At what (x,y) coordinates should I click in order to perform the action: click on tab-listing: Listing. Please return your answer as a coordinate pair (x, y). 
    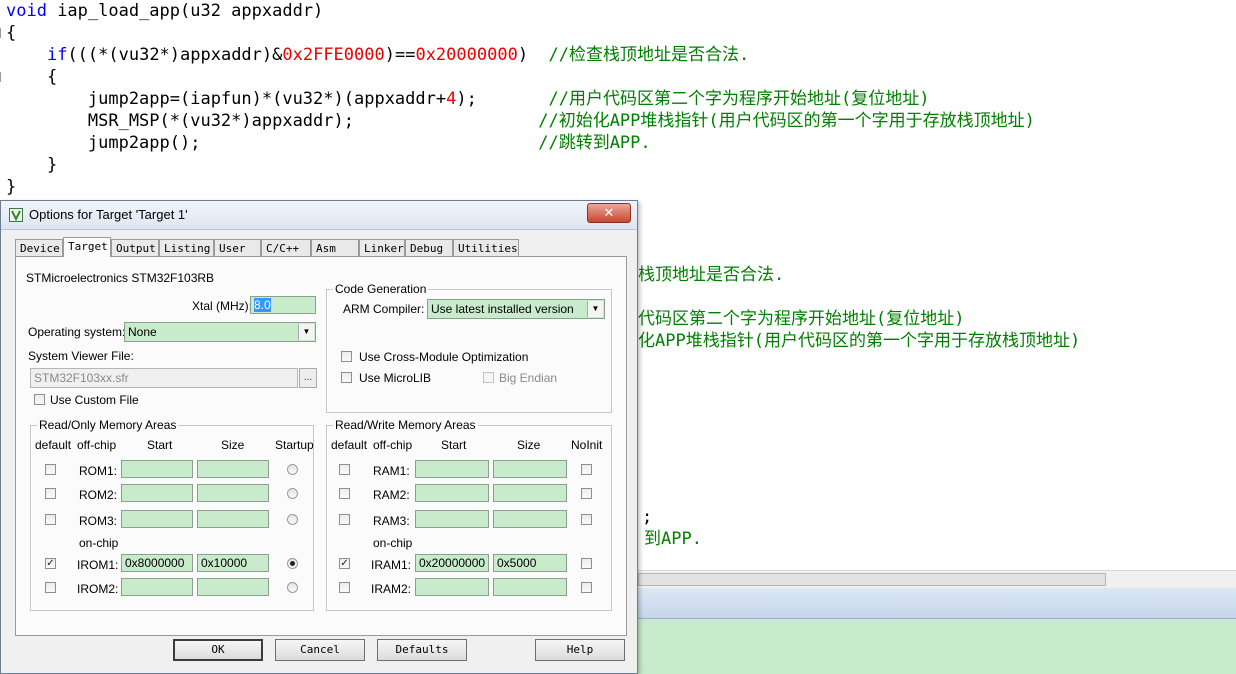
    Looking at the image, I should click on (186, 247).